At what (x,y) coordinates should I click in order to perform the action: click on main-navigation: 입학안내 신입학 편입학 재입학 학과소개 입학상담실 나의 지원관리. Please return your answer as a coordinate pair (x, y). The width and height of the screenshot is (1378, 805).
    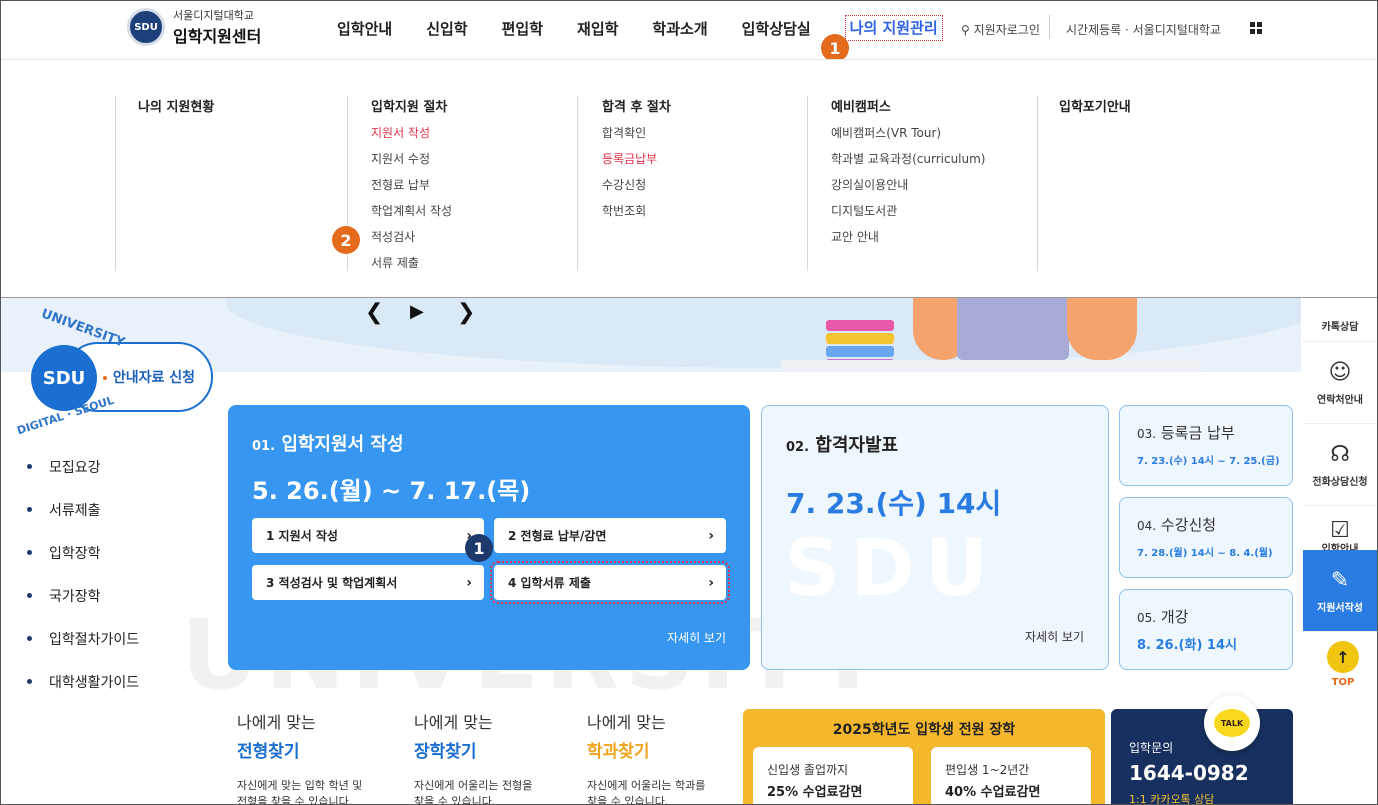
    Looking at the image, I should click on (657, 28).